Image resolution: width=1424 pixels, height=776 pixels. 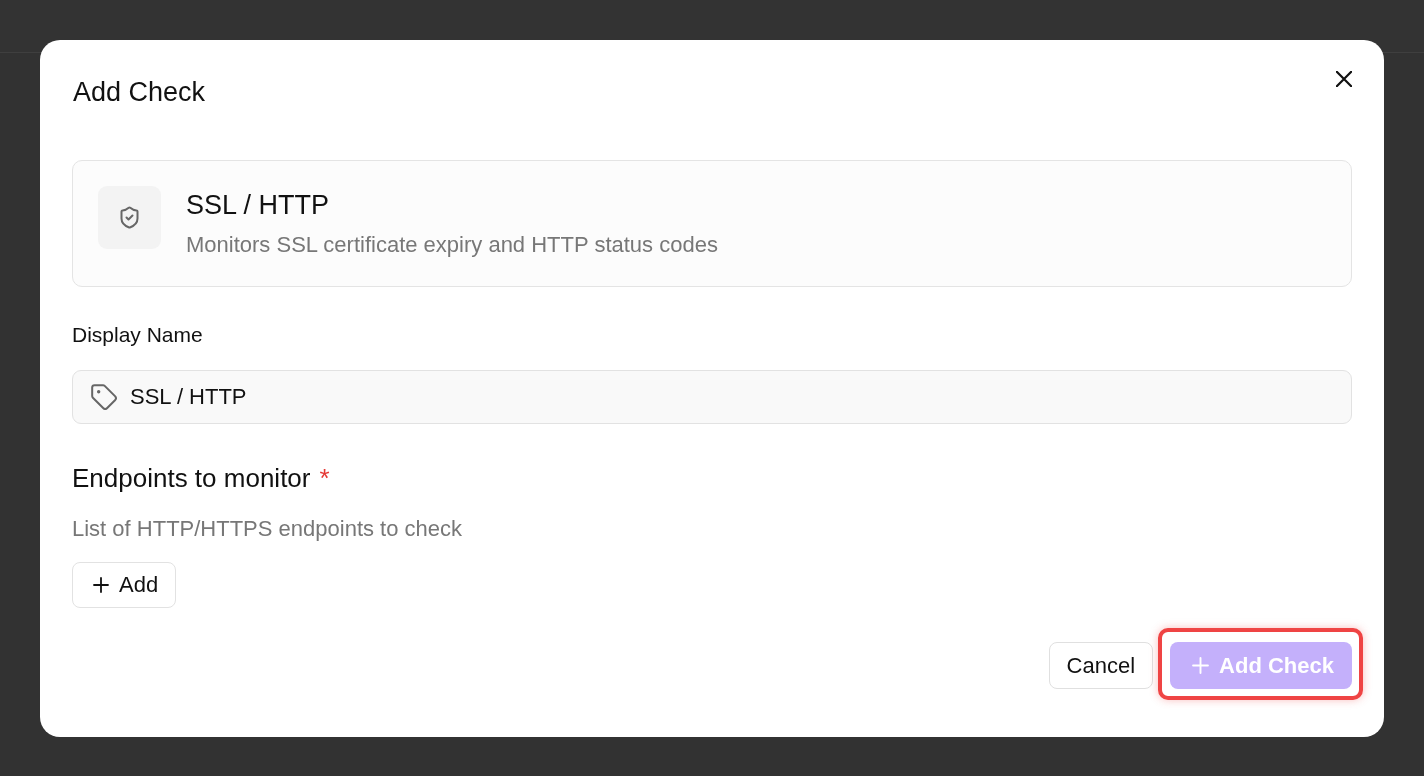 What do you see at coordinates (139, 92) in the screenshot?
I see `dialog-title: Add Check` at bounding box center [139, 92].